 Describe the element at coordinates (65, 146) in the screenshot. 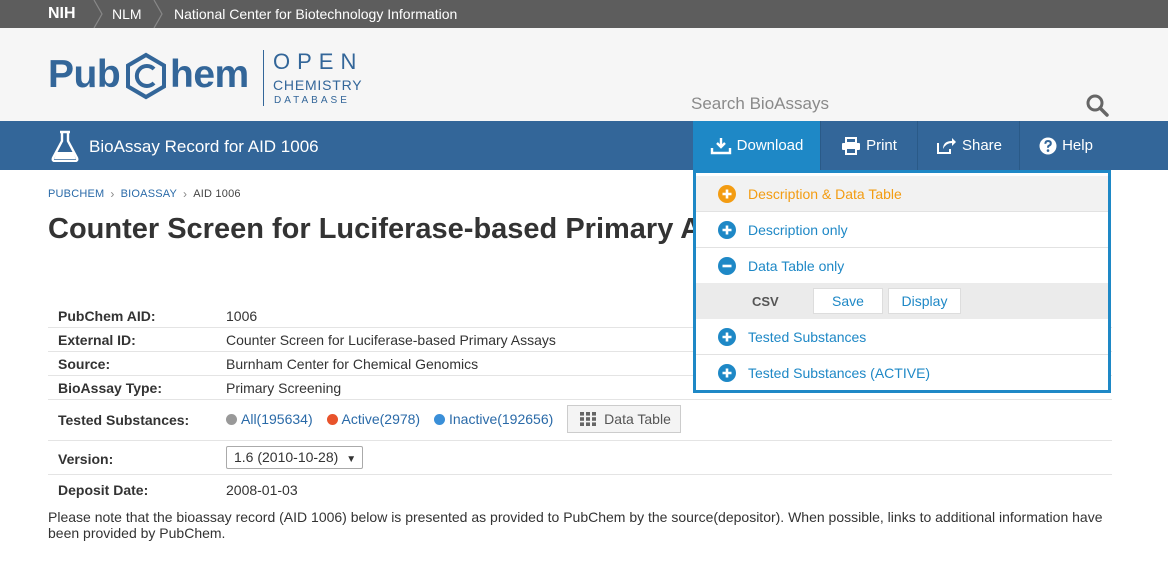

I see `flask-icon` at that location.